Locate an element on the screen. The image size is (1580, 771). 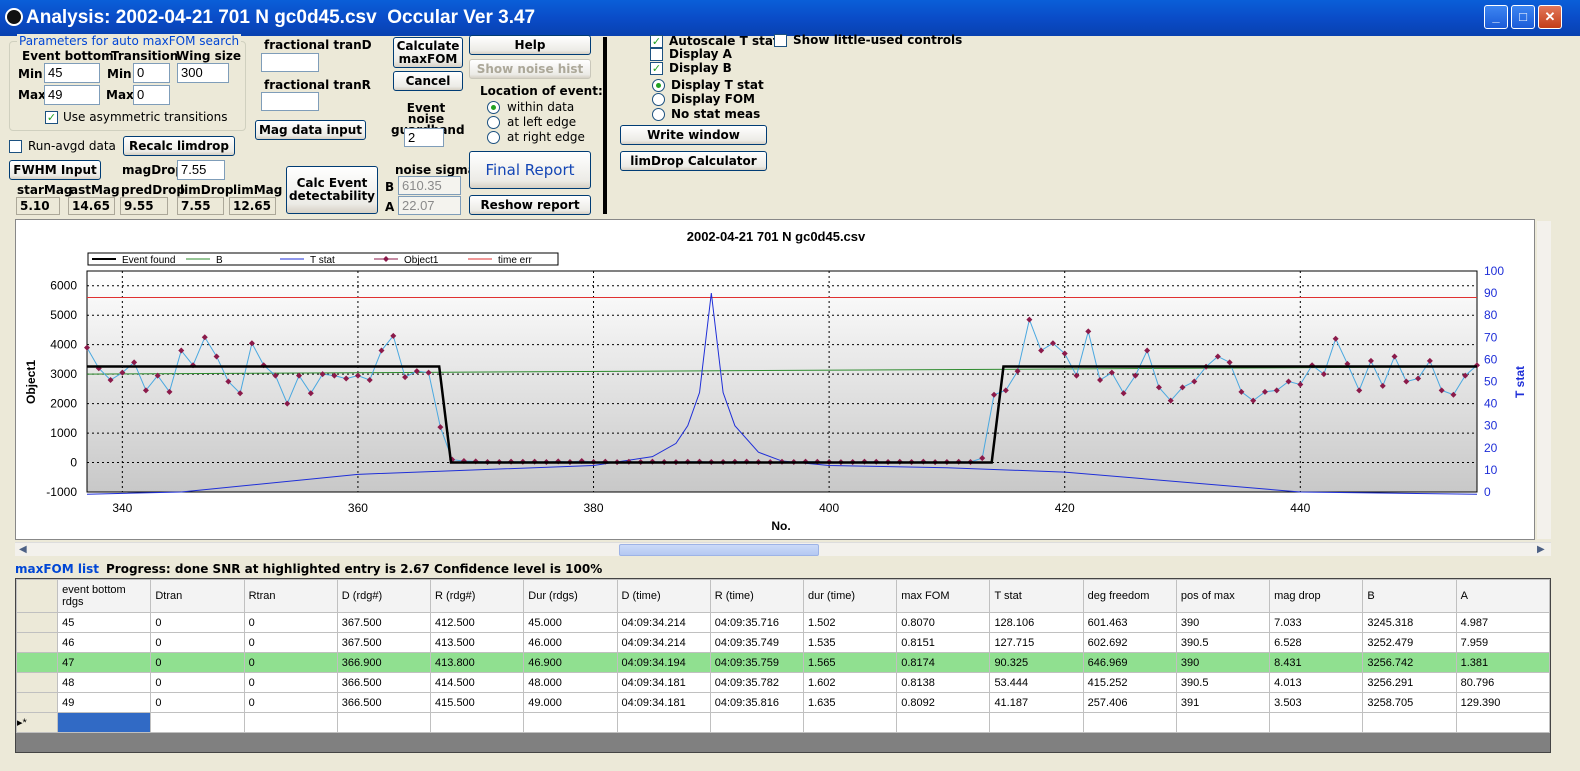
column-header: pos of max is located at coordinates (1223, 596).